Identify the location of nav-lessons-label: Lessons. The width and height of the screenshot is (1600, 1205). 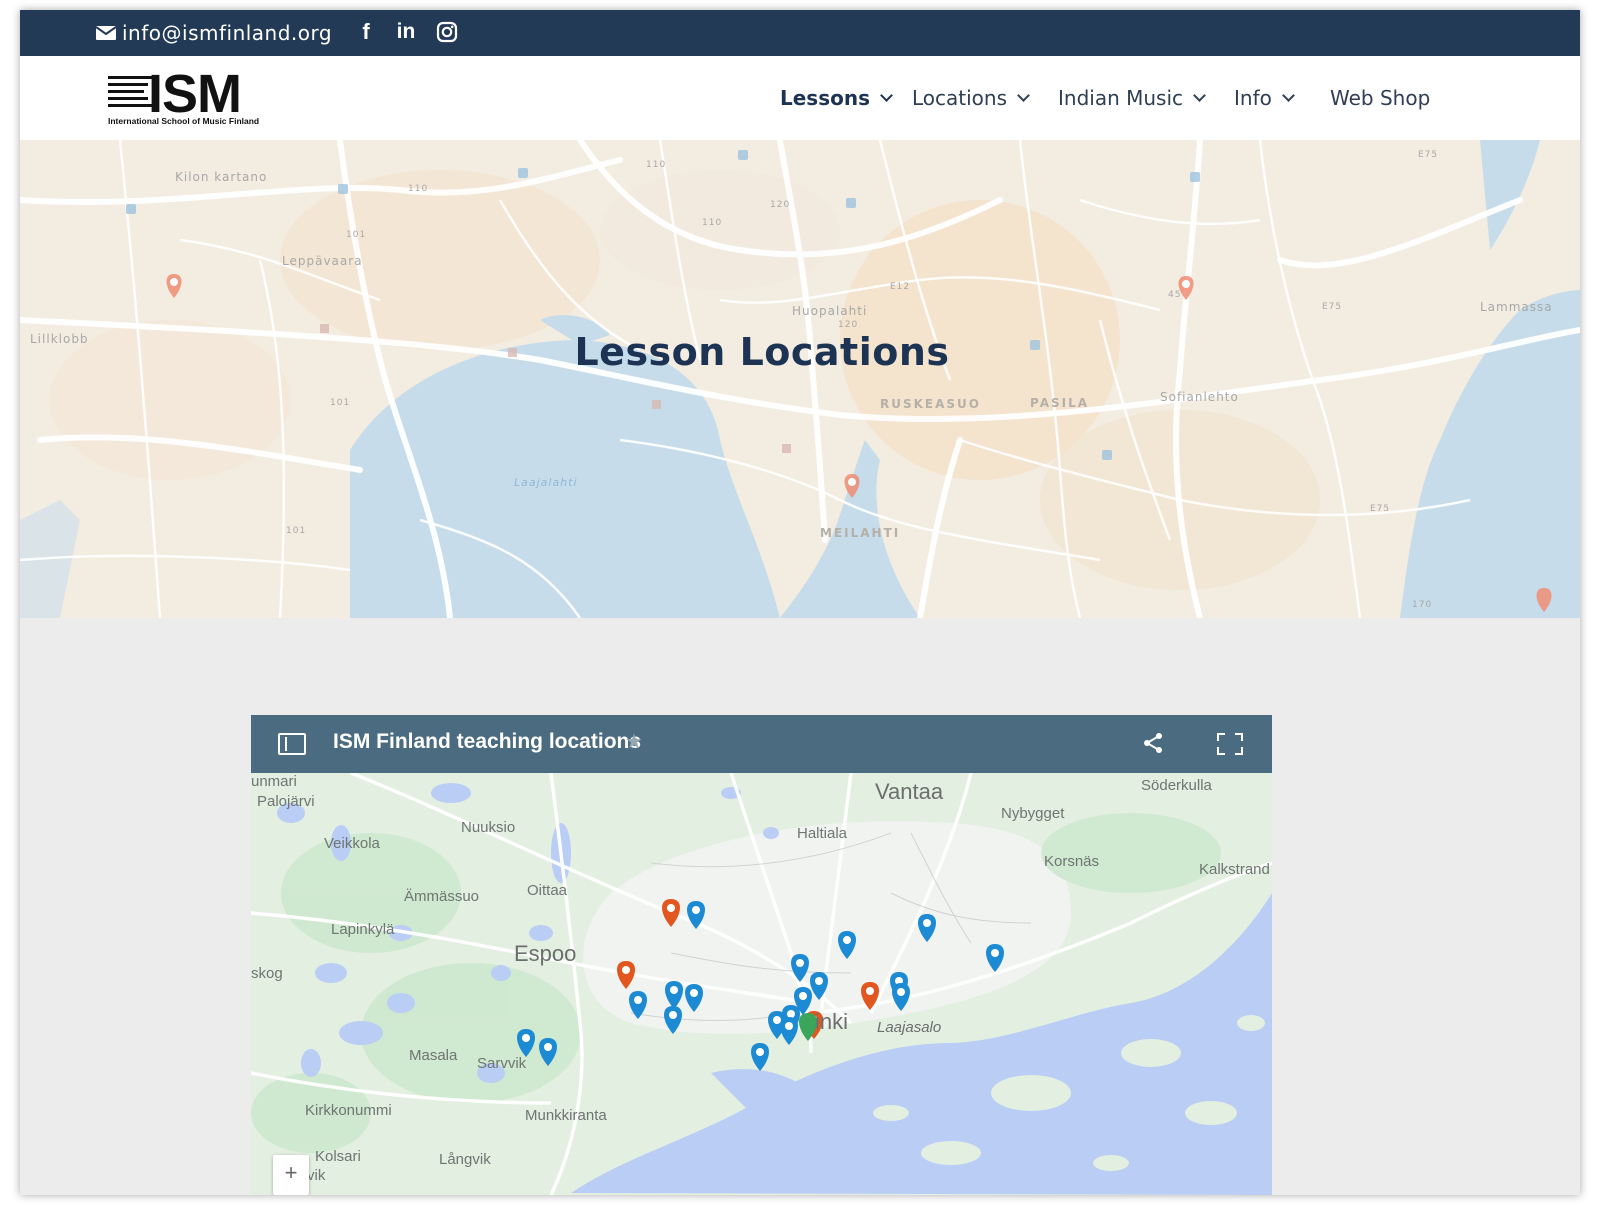
(825, 98).